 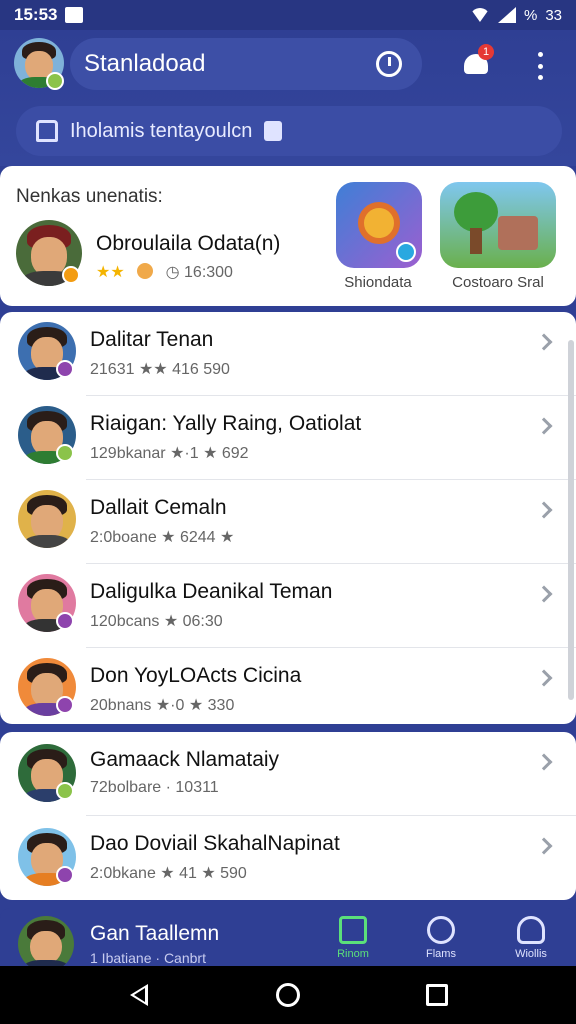 I want to click on home-icon, so click(x=47, y=131).